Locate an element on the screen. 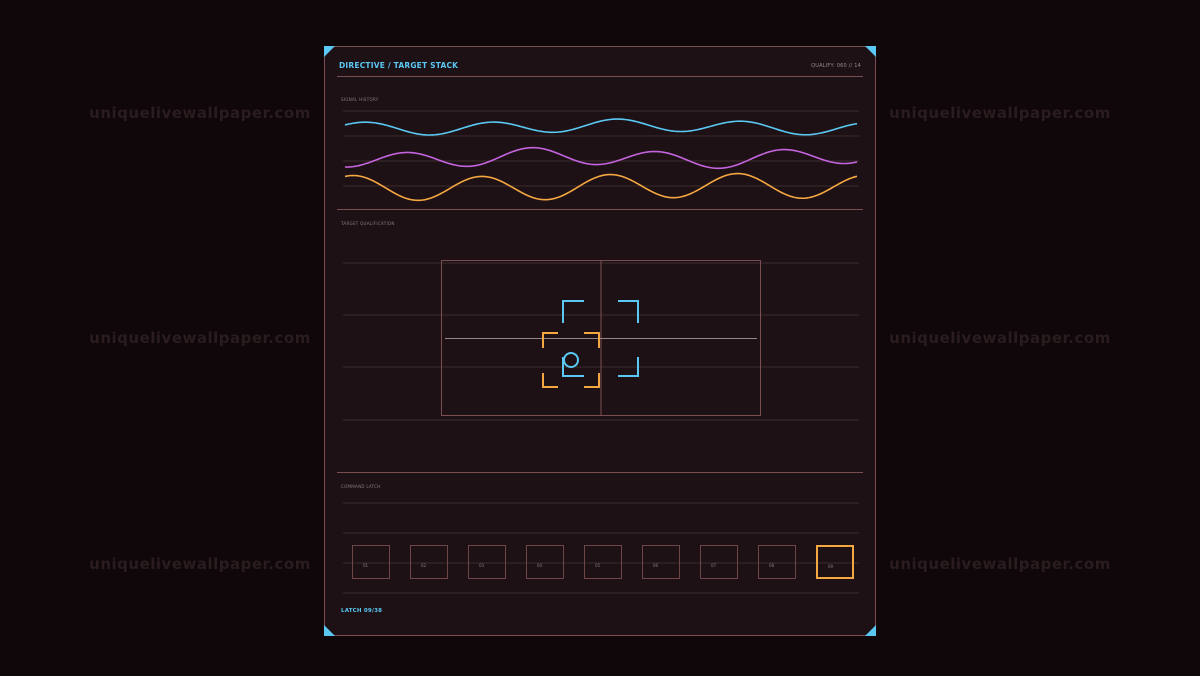 The height and width of the screenshot is (676, 1200). latch-slot-label: 05 is located at coordinates (598, 565).